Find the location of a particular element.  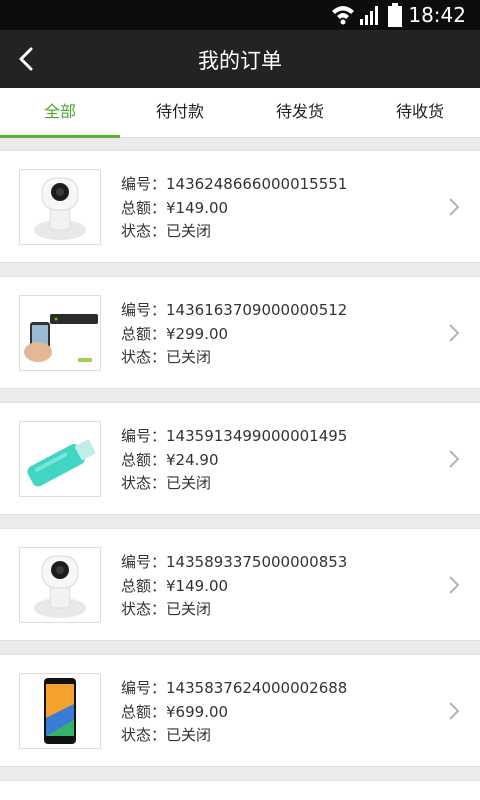

tab-label: 待收货 is located at coordinates (419, 111).